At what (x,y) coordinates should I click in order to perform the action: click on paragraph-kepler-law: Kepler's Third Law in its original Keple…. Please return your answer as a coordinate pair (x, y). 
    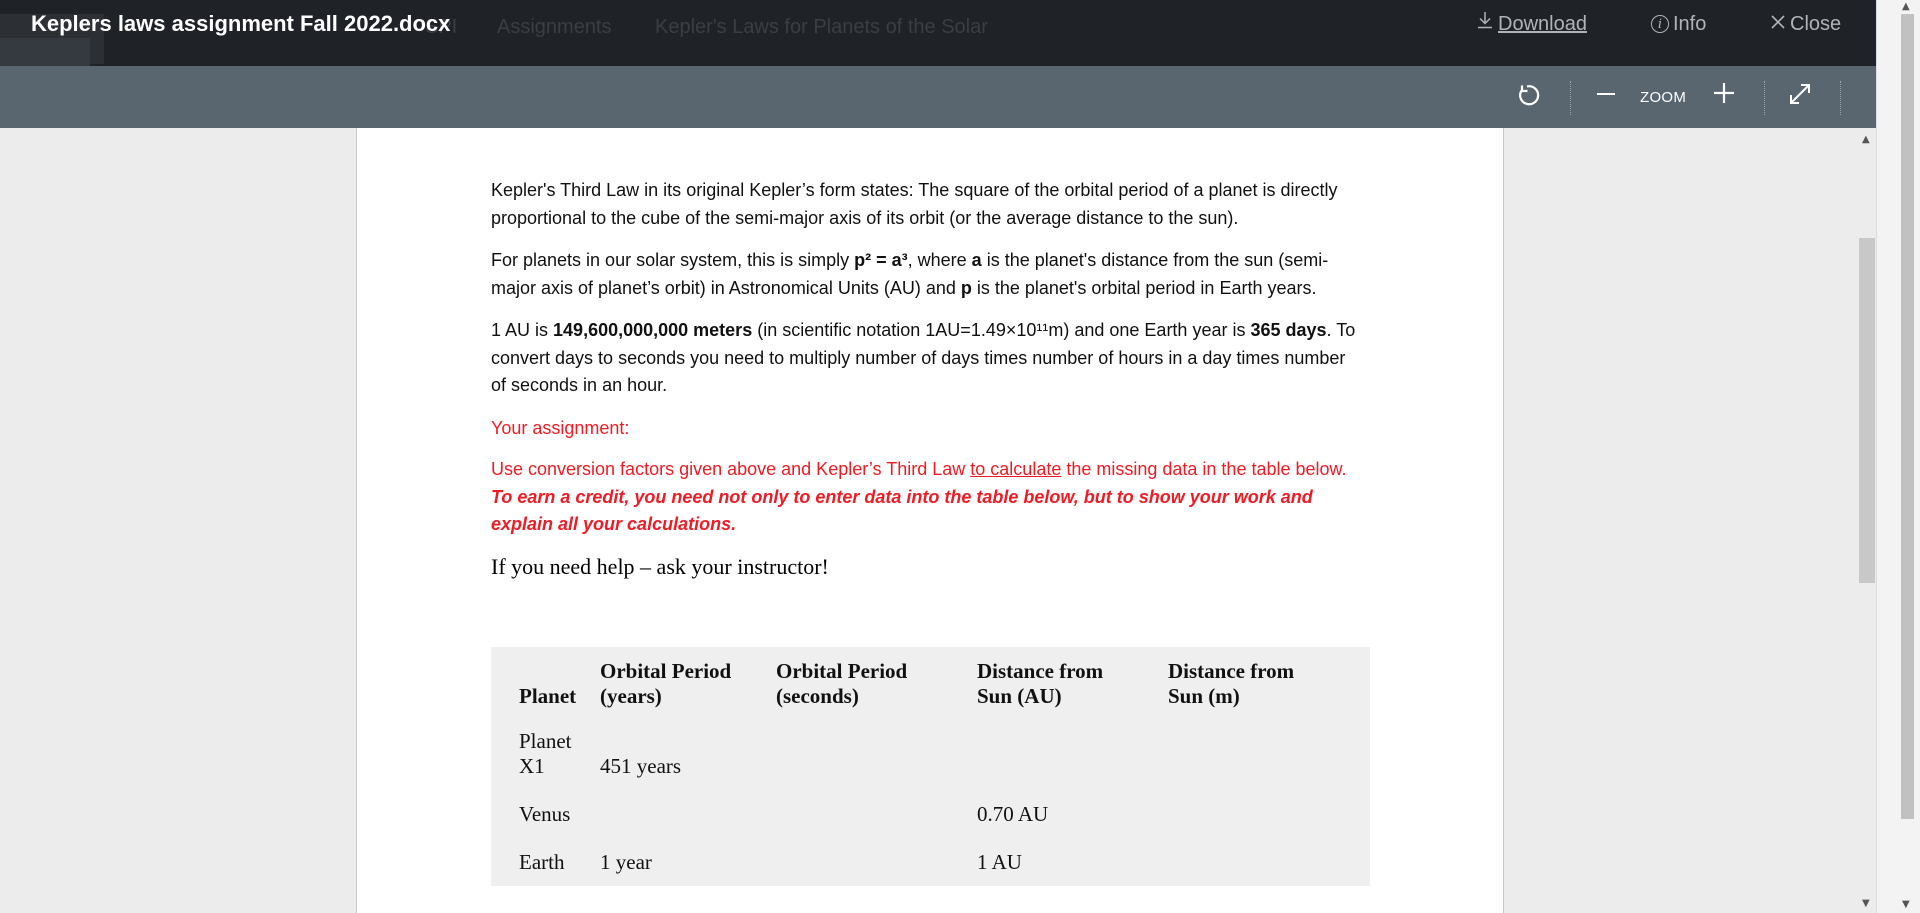
    Looking at the image, I should click on (914, 204).